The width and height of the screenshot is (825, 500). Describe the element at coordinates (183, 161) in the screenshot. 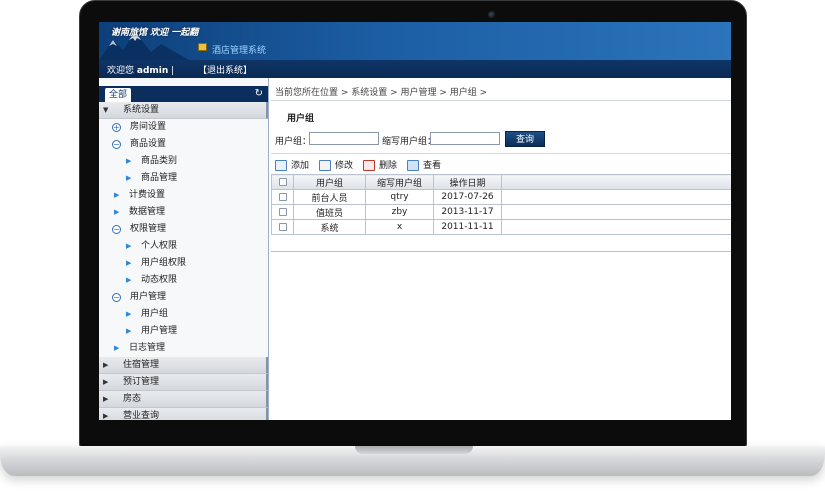

I see `sidebar-item-3: ▶ 商品类别` at that location.